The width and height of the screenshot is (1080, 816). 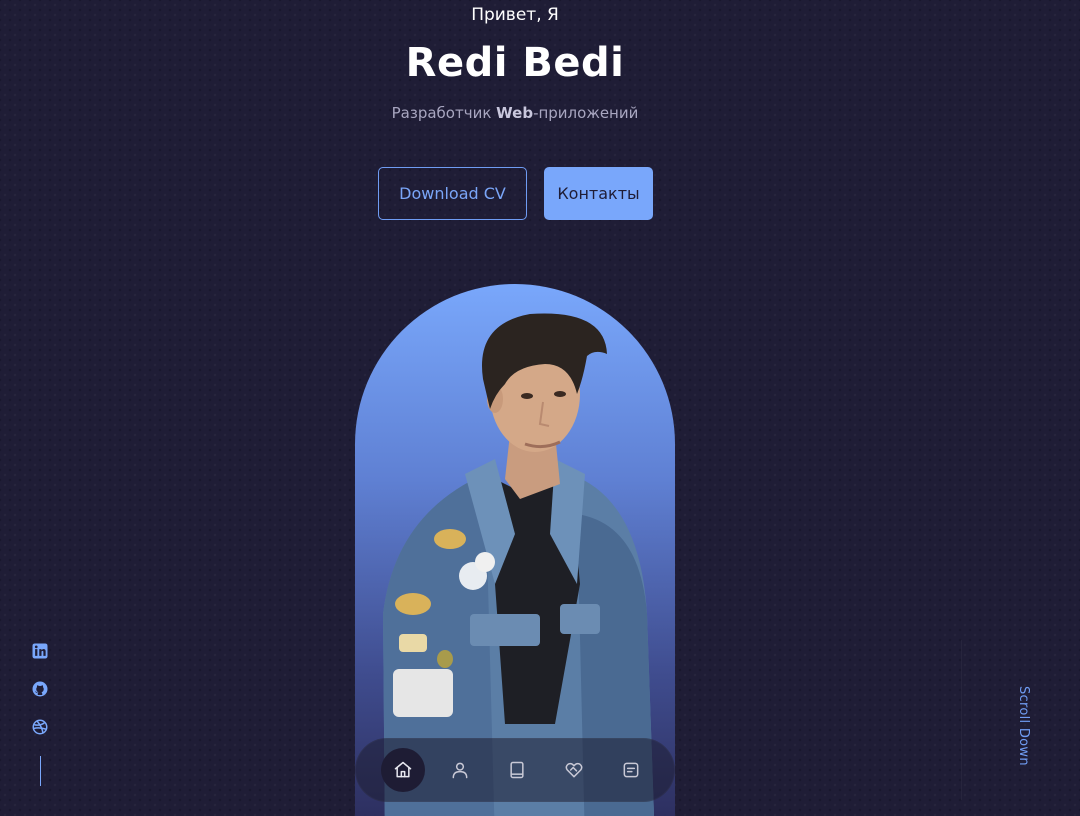 I want to click on book-icon, so click(x=517, y=770).